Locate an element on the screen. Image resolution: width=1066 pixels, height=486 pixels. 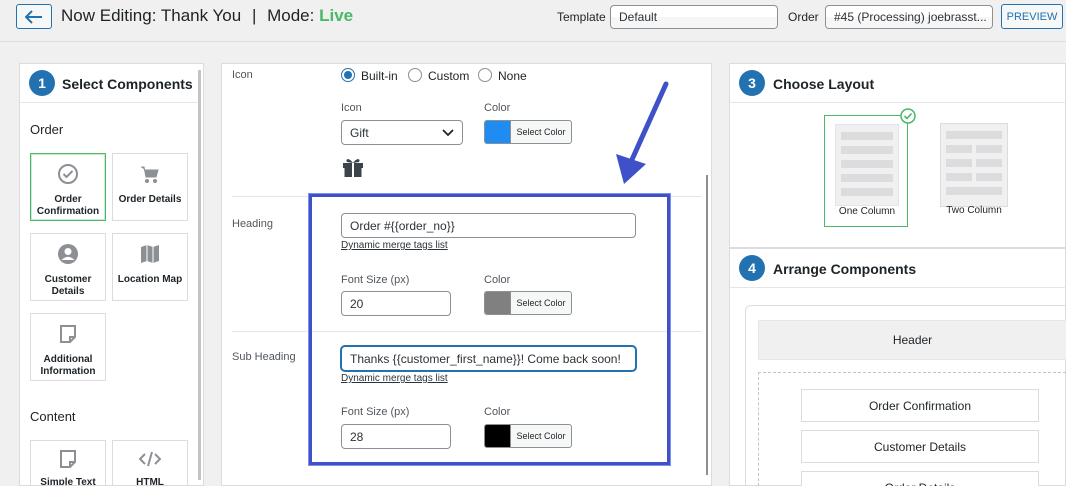
one-column-icon is located at coordinates (867, 165).